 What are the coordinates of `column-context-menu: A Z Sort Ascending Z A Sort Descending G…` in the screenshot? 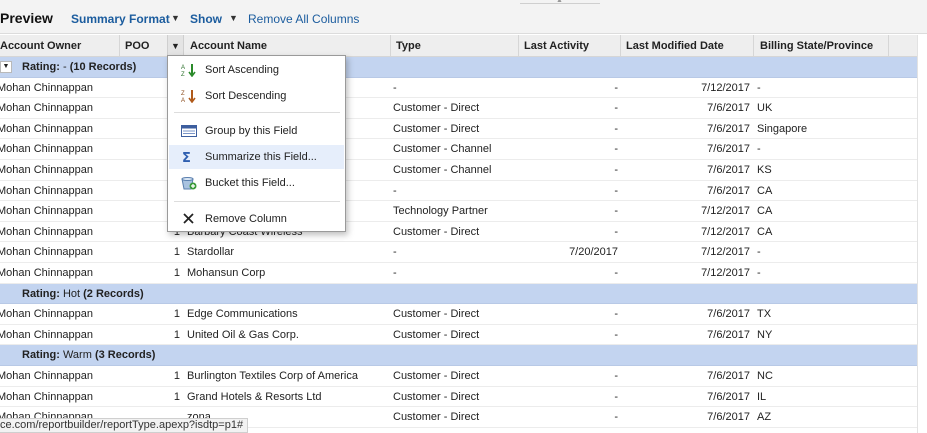 It's located at (256, 143).